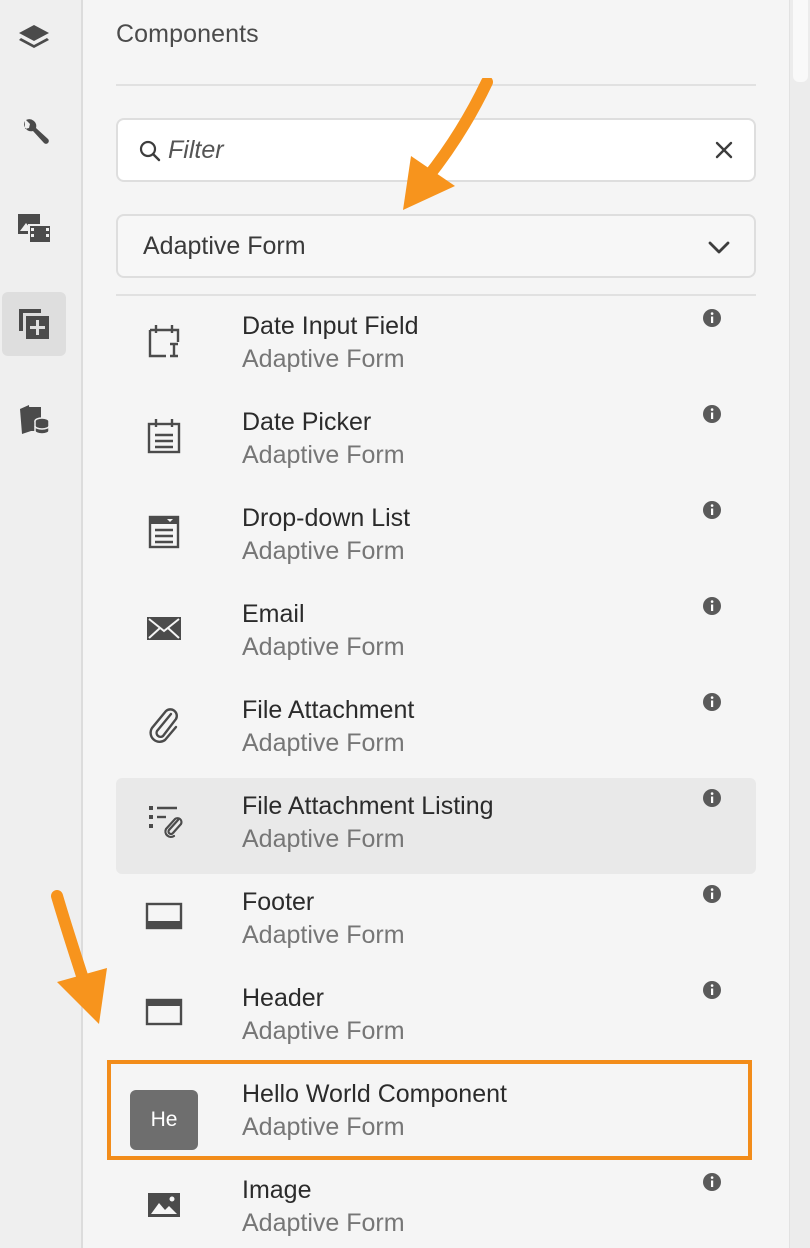 Image resolution: width=810 pixels, height=1248 pixels. I want to click on list-item: Email Adaptive Form, so click(436, 634).